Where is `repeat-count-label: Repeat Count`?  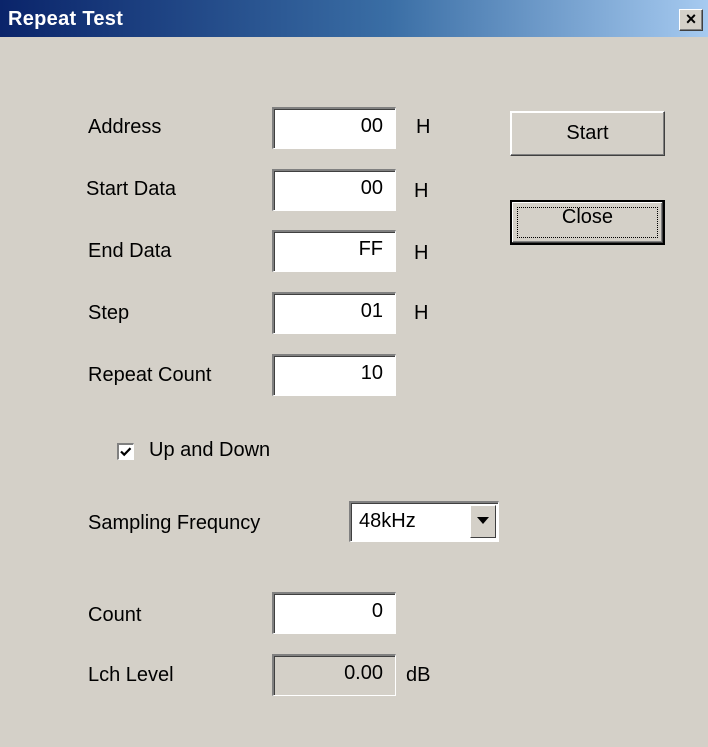 repeat-count-label: Repeat Count is located at coordinates (150, 375).